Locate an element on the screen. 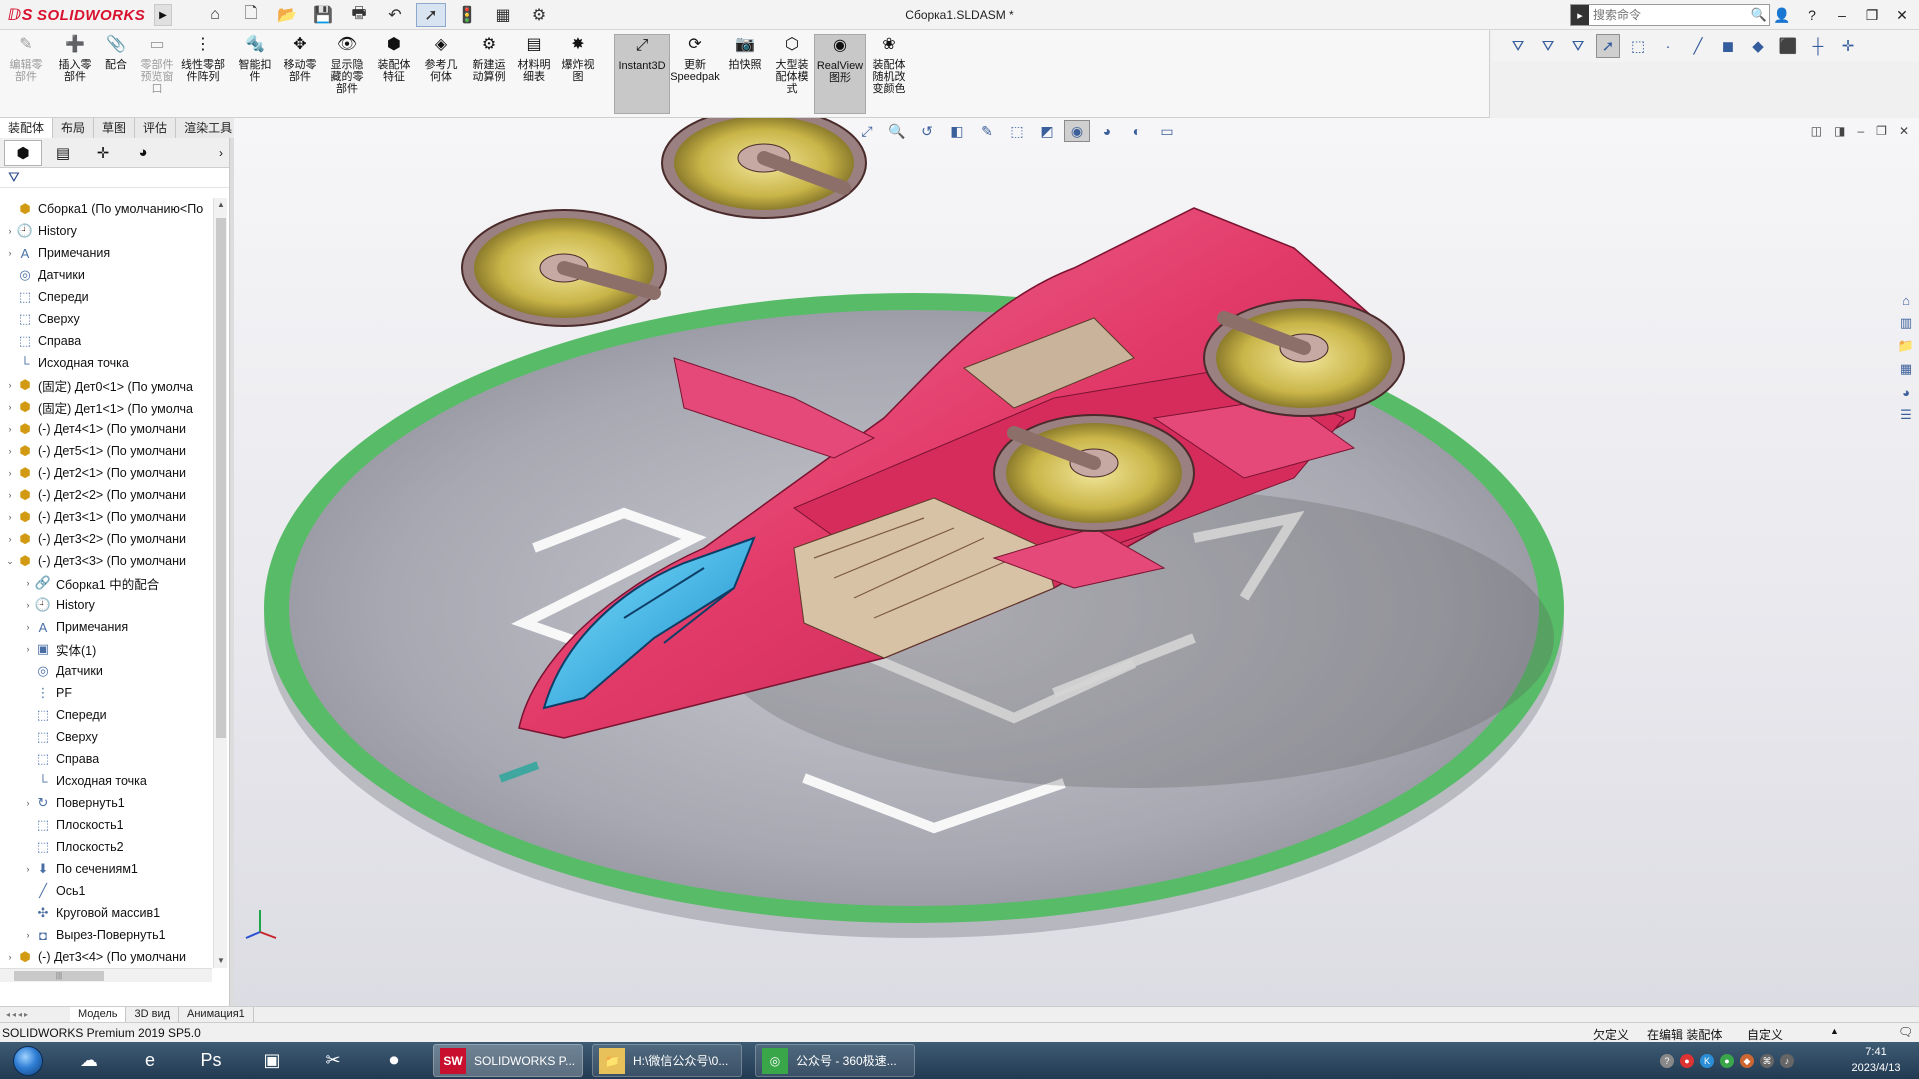  new-doc-icon: 🗋 is located at coordinates (251, 15).